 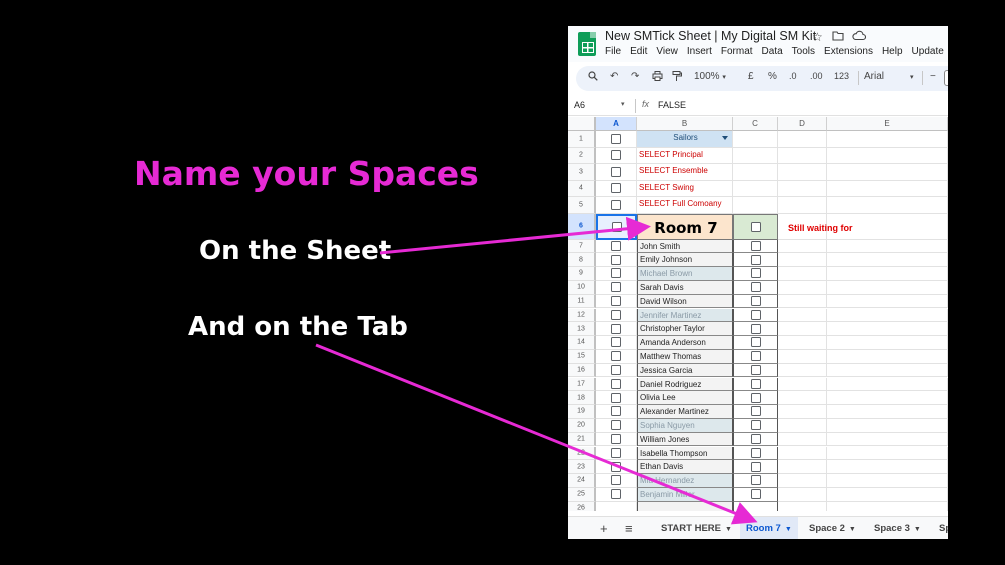 I want to click on row-header: 13, so click(x=582, y=329).